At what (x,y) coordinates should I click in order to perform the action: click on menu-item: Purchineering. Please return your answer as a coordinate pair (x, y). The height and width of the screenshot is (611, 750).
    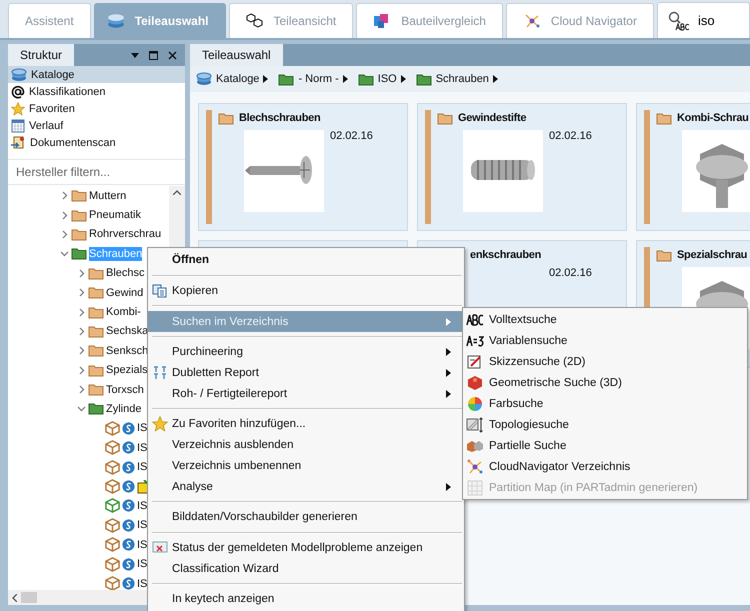
    Looking at the image, I should click on (306, 352).